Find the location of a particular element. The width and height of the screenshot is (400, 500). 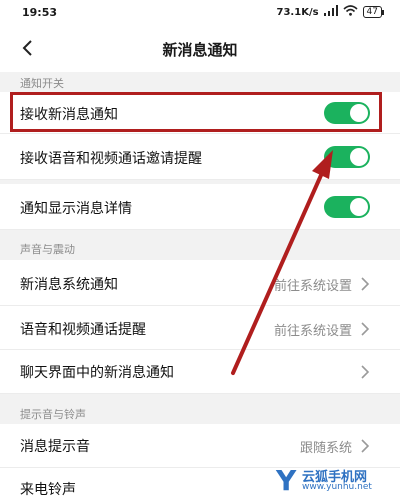

watermark-url: www.yunhu.net is located at coordinates (337, 487).